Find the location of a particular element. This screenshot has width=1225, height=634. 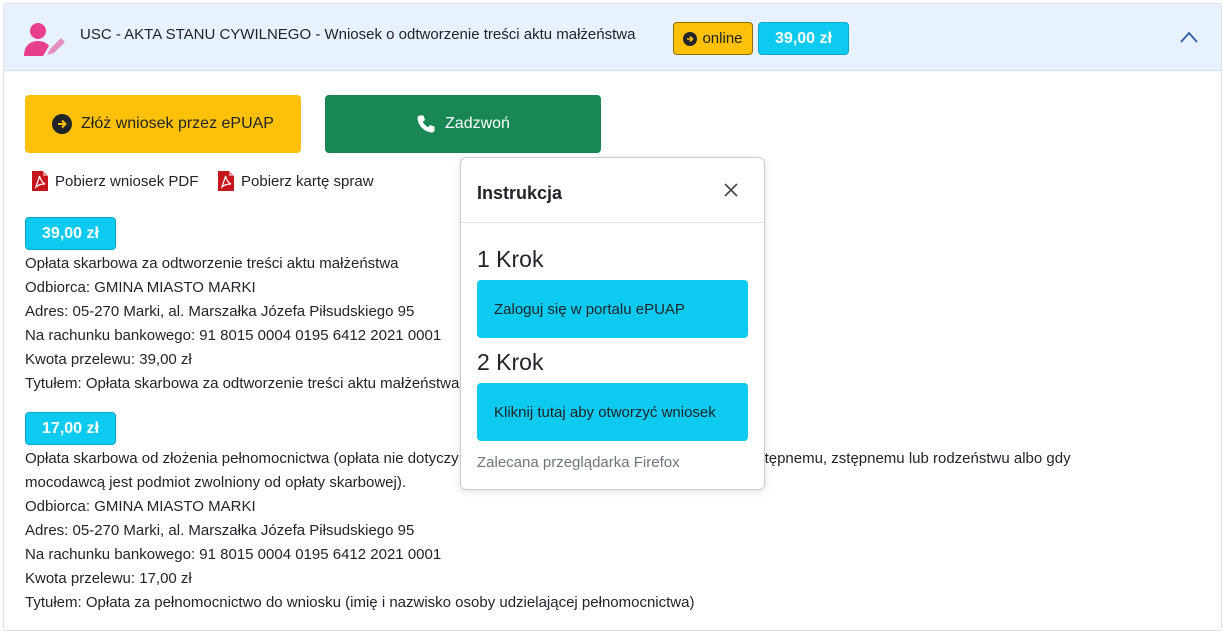

submit-epuap-label: Złóż wniosek przez ePUAP is located at coordinates (177, 123).